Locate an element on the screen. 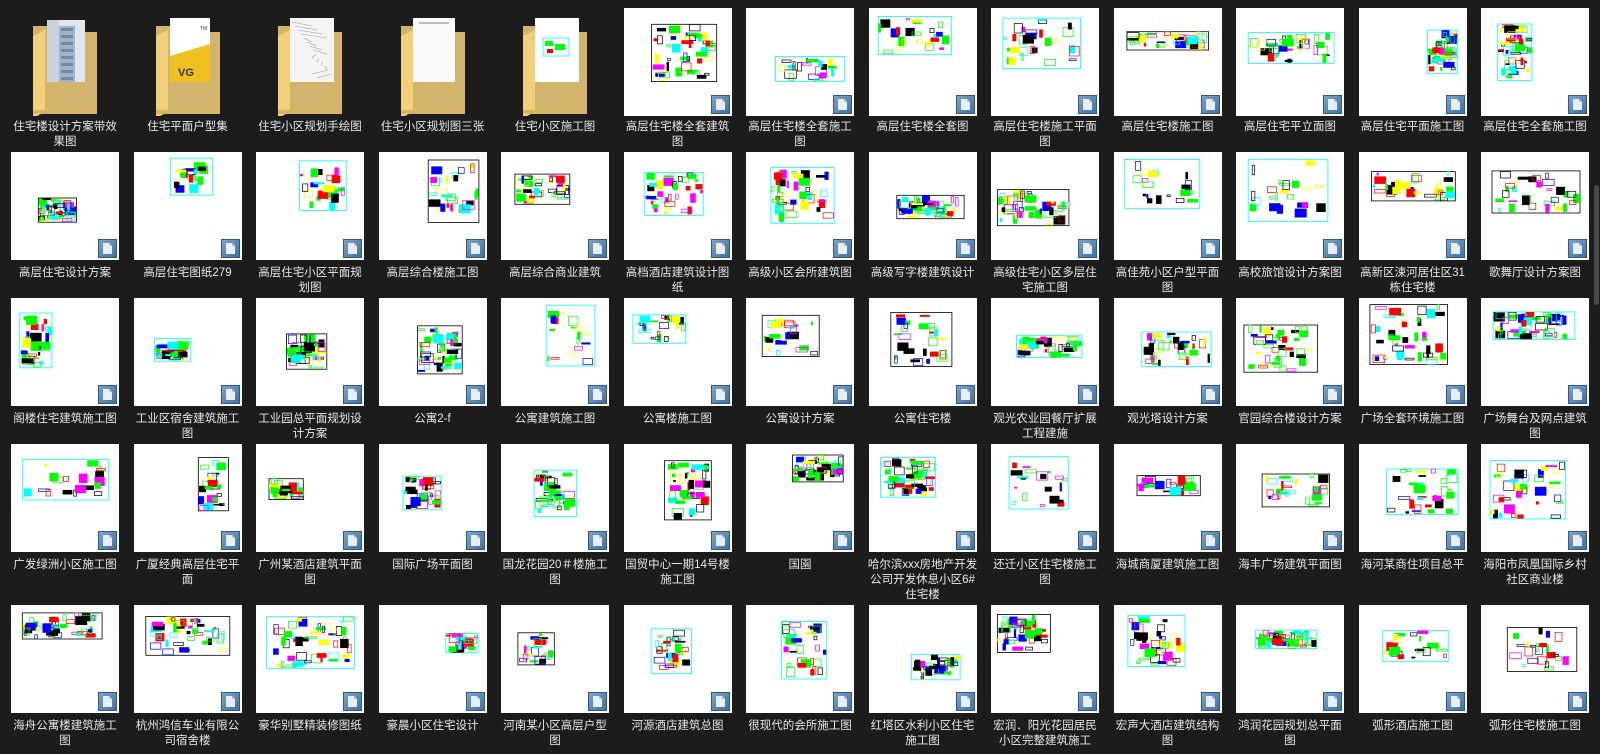  folder-item: 住宅小区规划图三张 is located at coordinates (433, 79).